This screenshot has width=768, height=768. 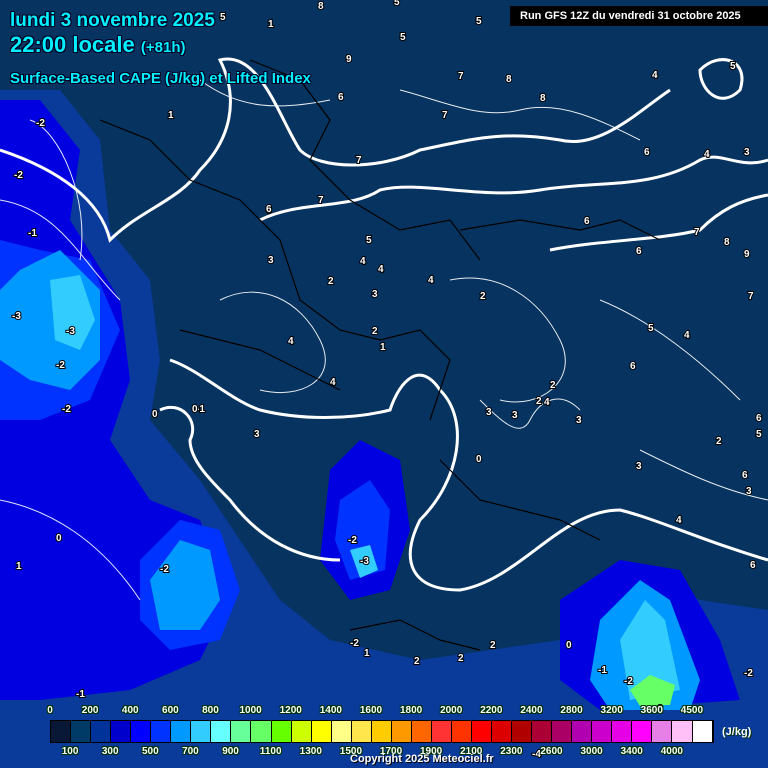 What do you see at coordinates (72, 44) in the screenshot?
I see `local-time: 22:00 locale` at bounding box center [72, 44].